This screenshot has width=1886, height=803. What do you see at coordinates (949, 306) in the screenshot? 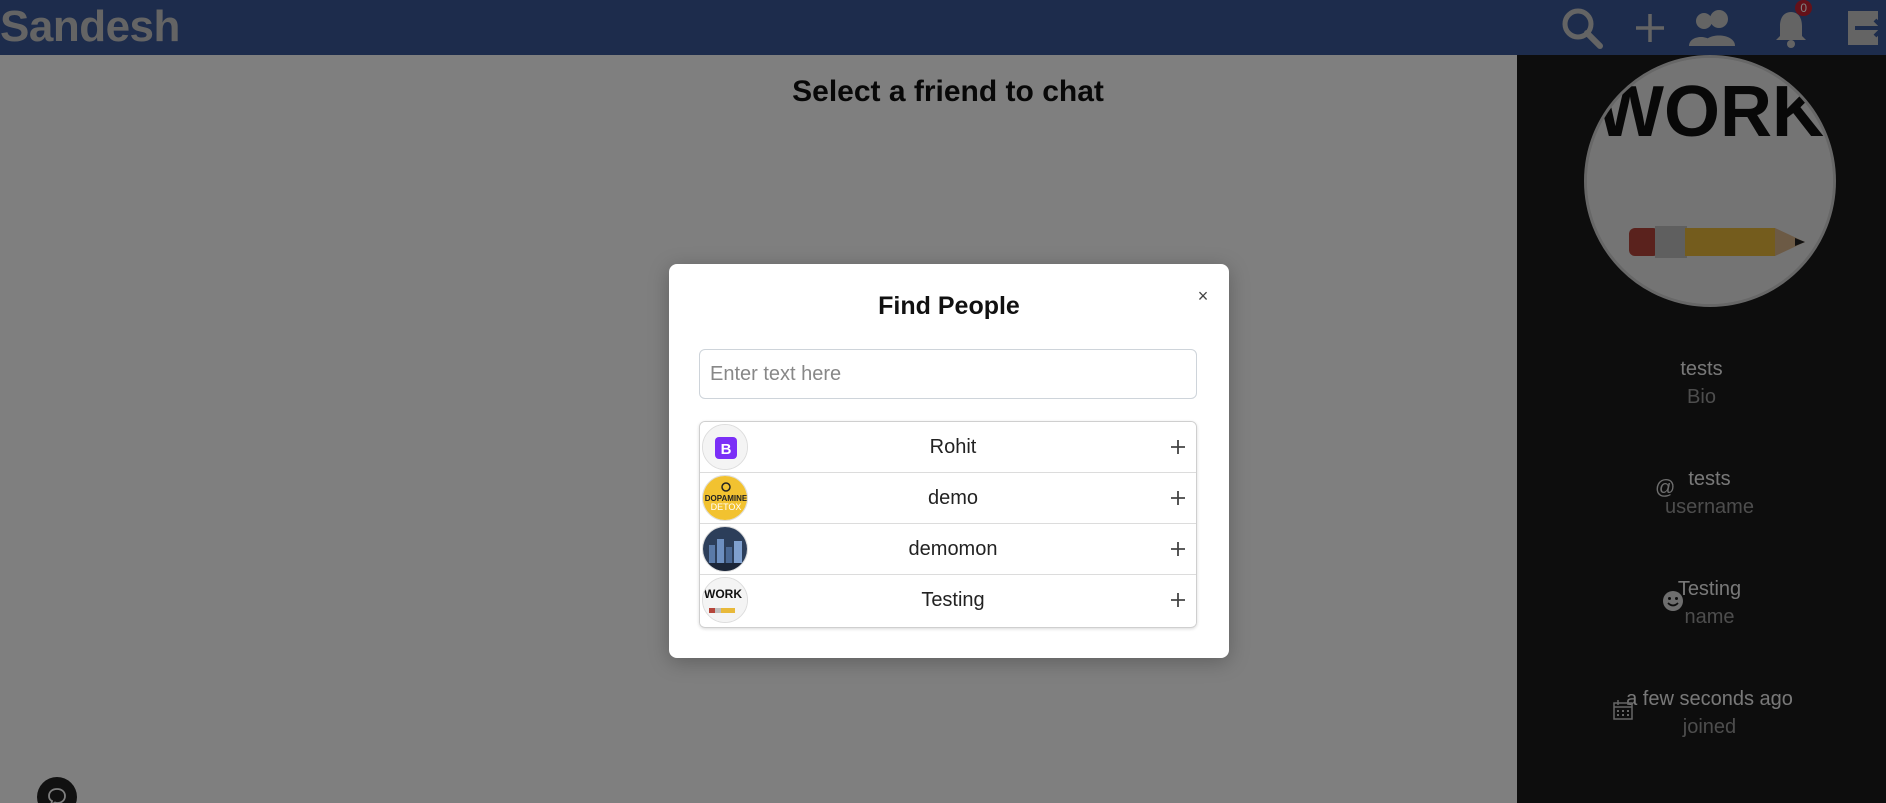
I see `modal-title: Find People` at bounding box center [949, 306].